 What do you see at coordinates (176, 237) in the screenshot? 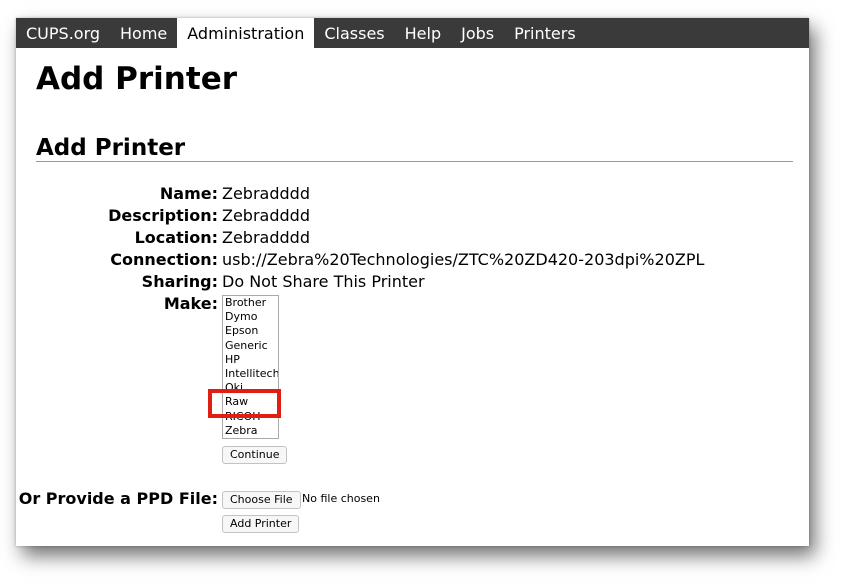
I see `location-label: Location:` at bounding box center [176, 237].